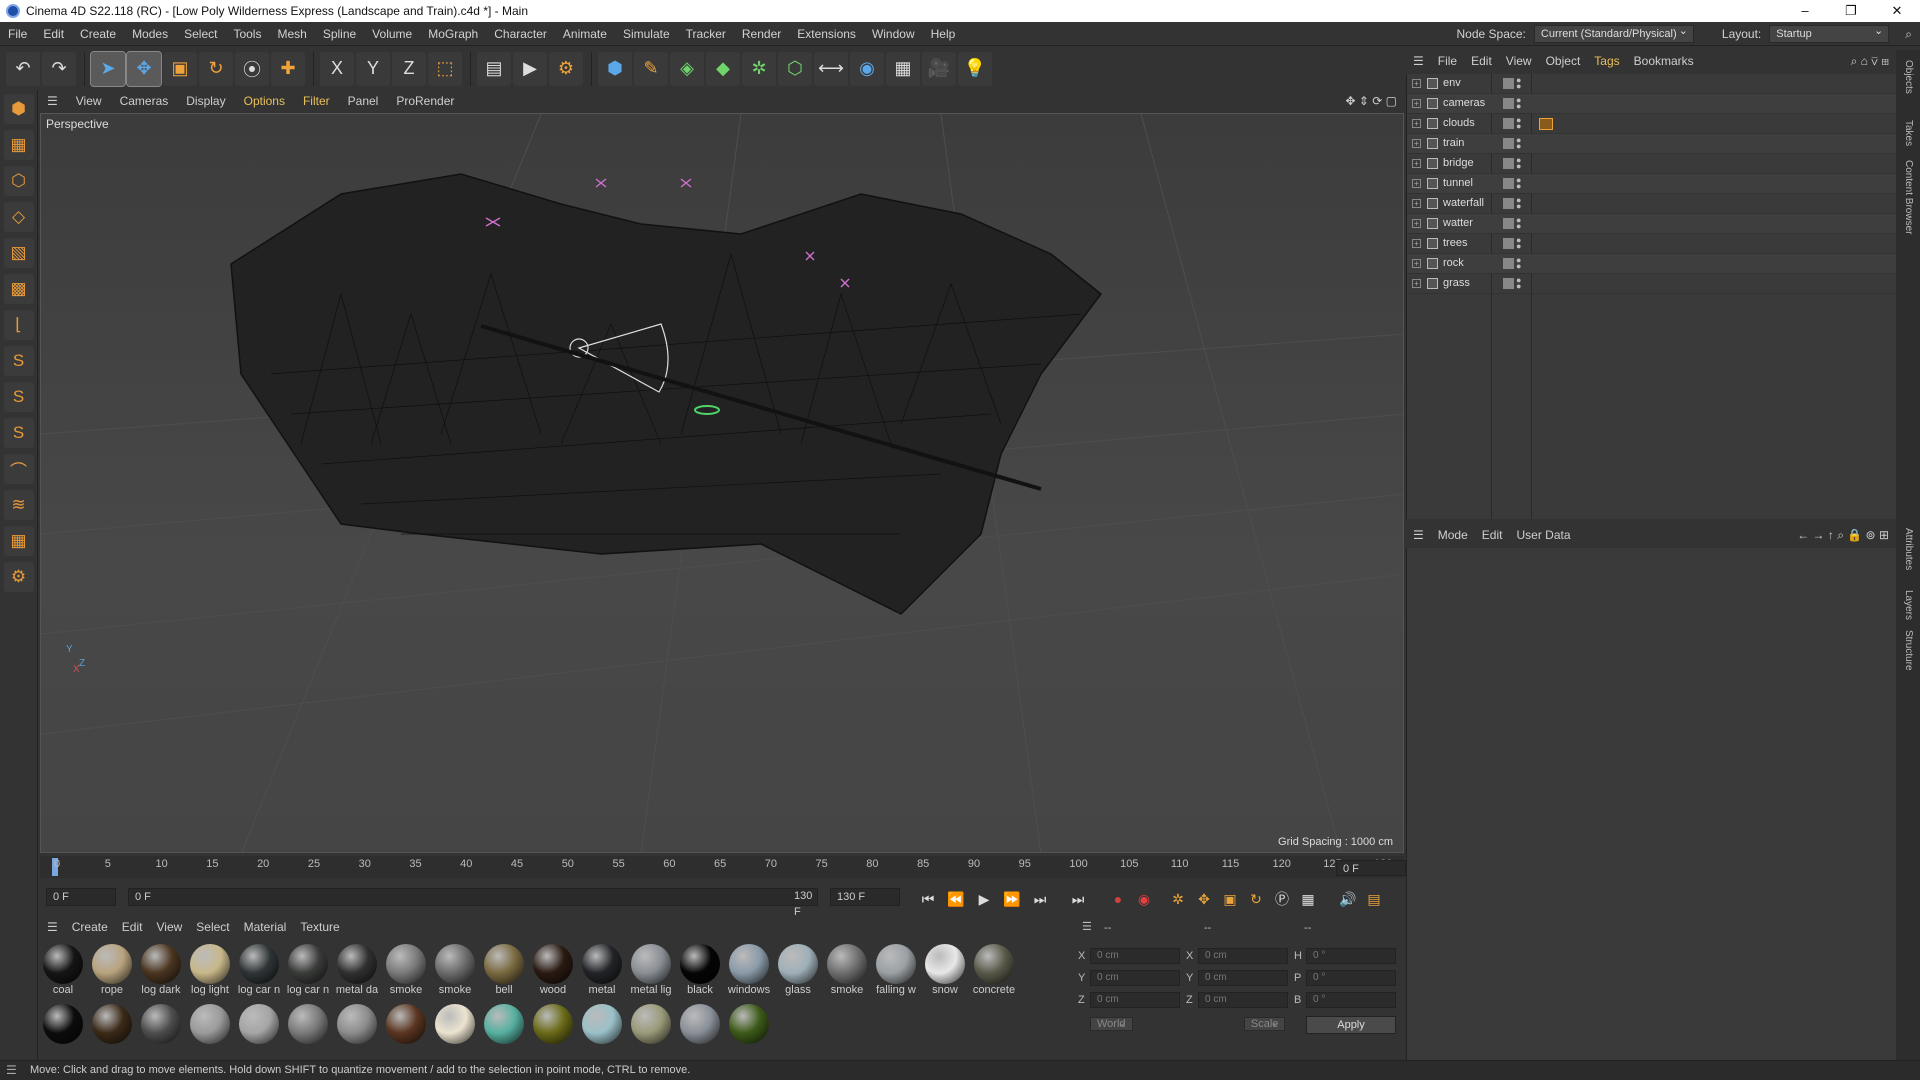 The image size is (1920, 1080). What do you see at coordinates (18, 505) in the screenshot?
I see `workplane-icon: ≋` at bounding box center [18, 505].